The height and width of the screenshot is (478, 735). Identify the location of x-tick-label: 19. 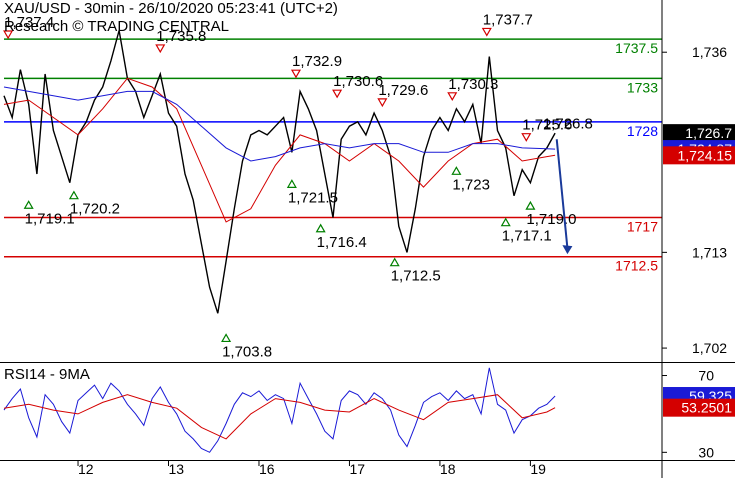
(538, 469).